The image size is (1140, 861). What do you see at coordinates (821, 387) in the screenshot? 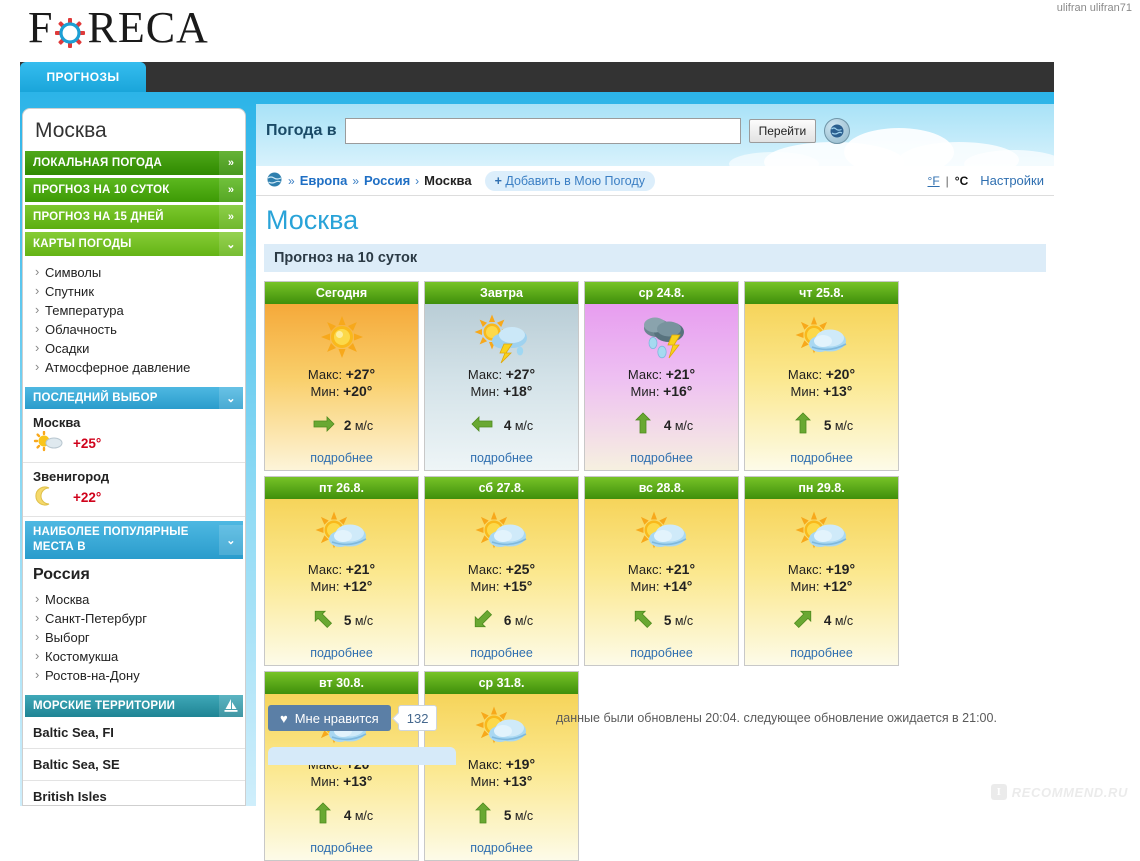
I see `forecast-card-body: Макс: +20° Мин: +13° 5 м/с подробнее` at bounding box center [821, 387].